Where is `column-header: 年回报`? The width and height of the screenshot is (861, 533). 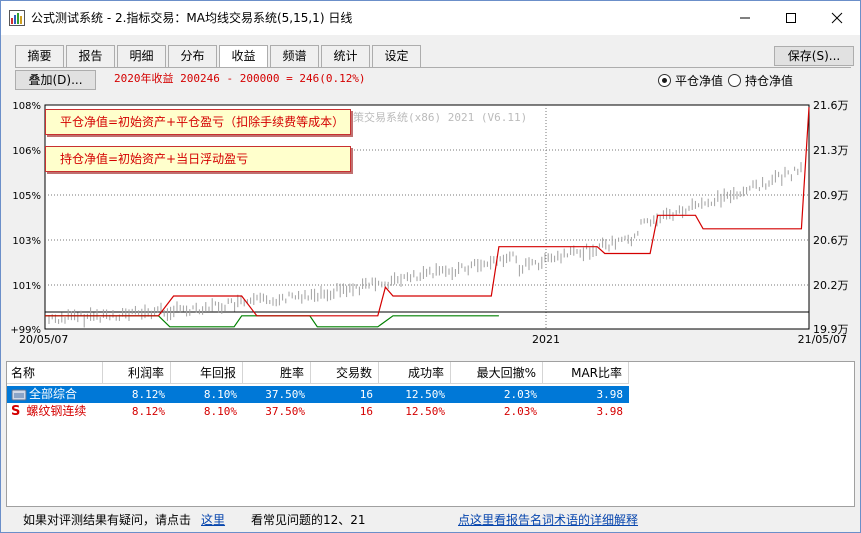
column-header: 年回报 is located at coordinates (207, 373).